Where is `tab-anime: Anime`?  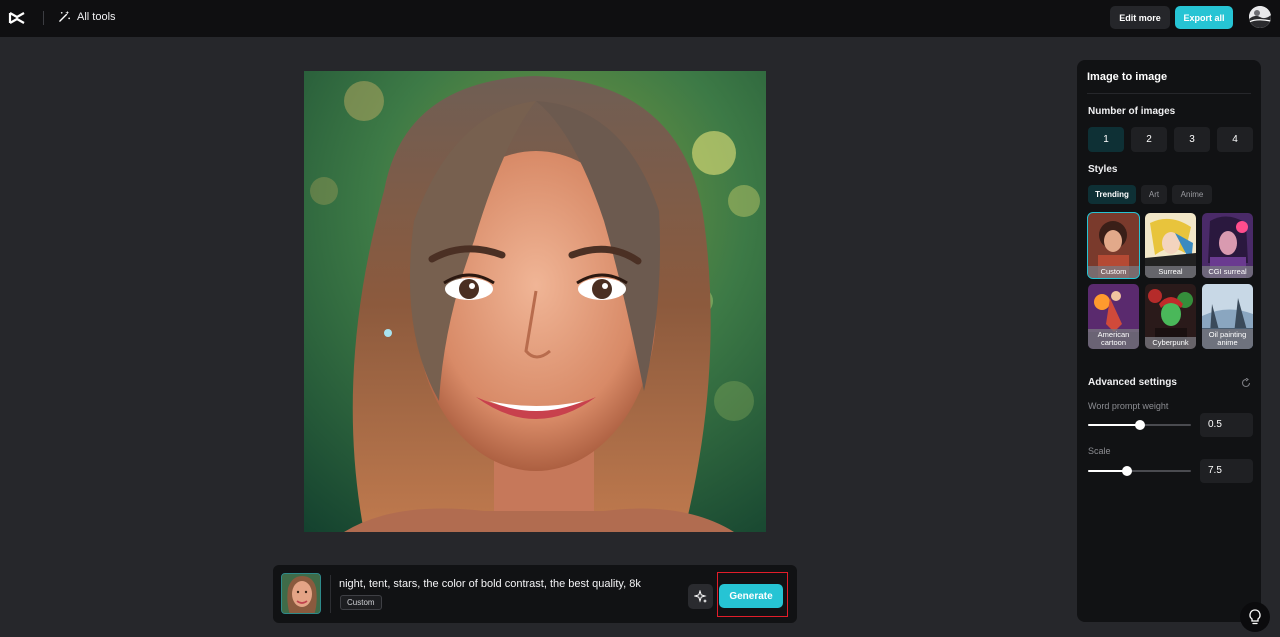 tab-anime: Anime is located at coordinates (1192, 194).